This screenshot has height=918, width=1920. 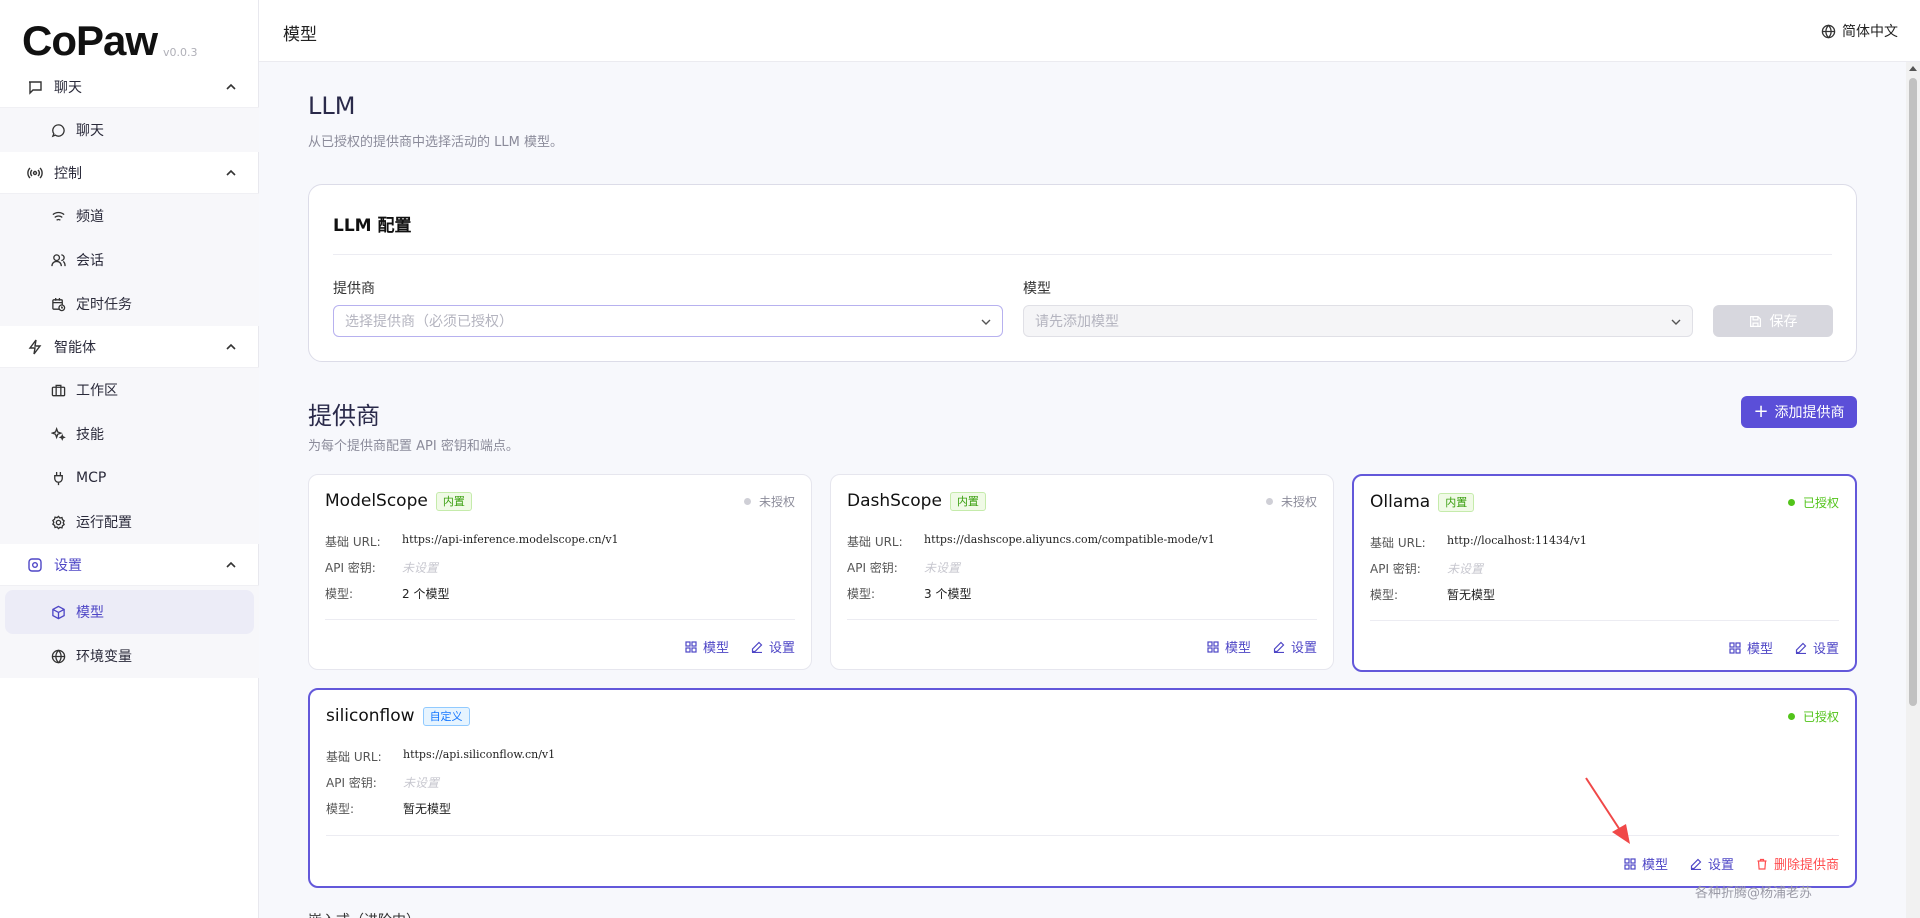 I want to click on sidebar-sub-settings: 模型 环境变量, so click(x=129, y=632).